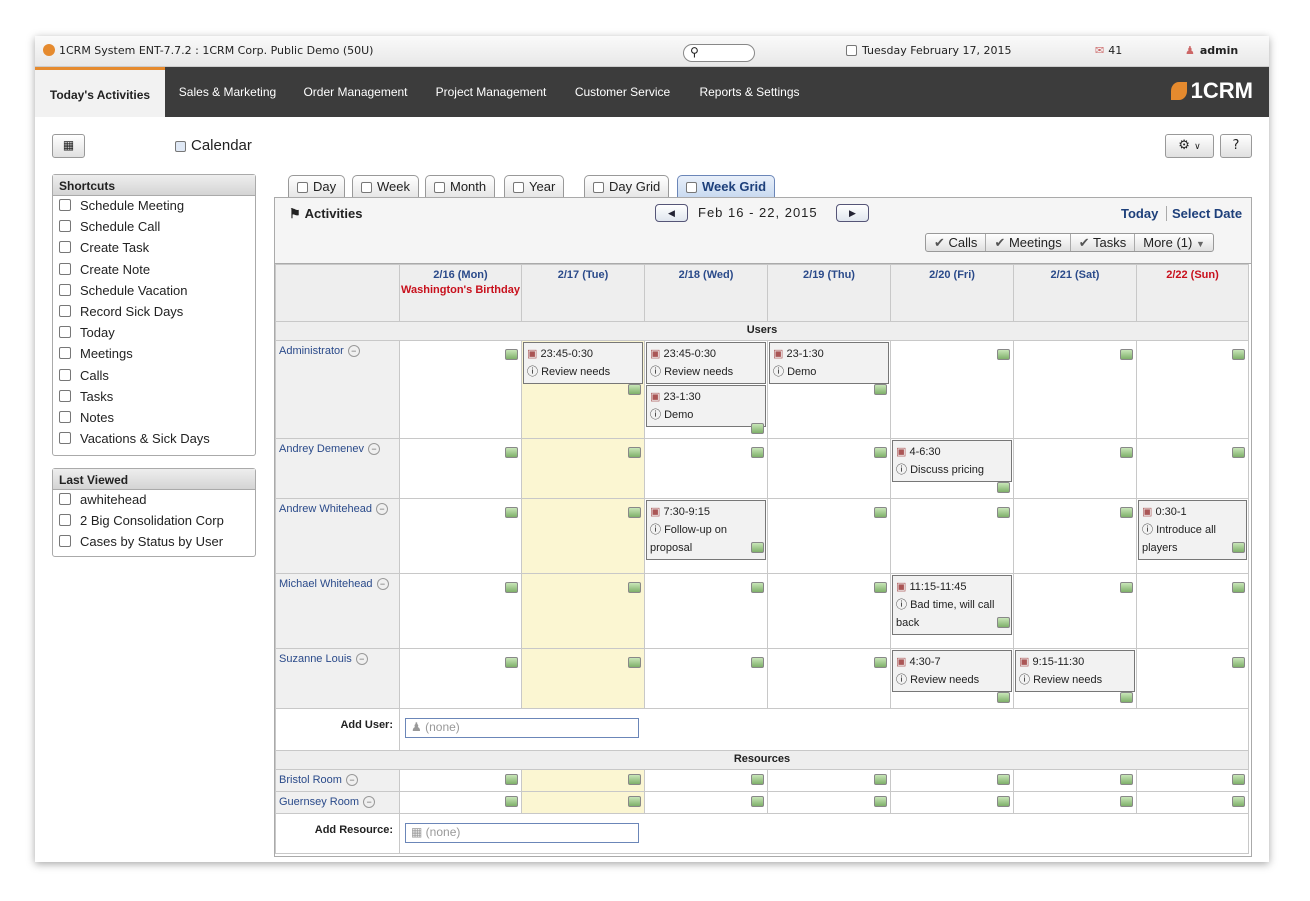 The width and height of the screenshot is (1310, 901). What do you see at coordinates (68, 146) in the screenshot?
I see `sidebar-toggle-button: ▦` at bounding box center [68, 146].